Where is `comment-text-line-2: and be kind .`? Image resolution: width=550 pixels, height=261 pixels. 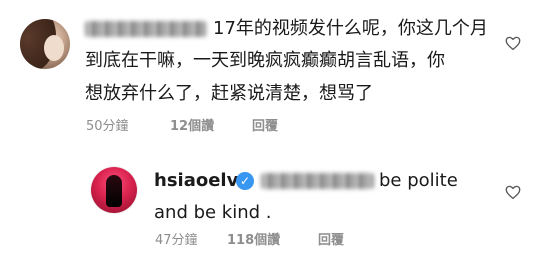
comment-text-line-2: and be kind . is located at coordinates (213, 212).